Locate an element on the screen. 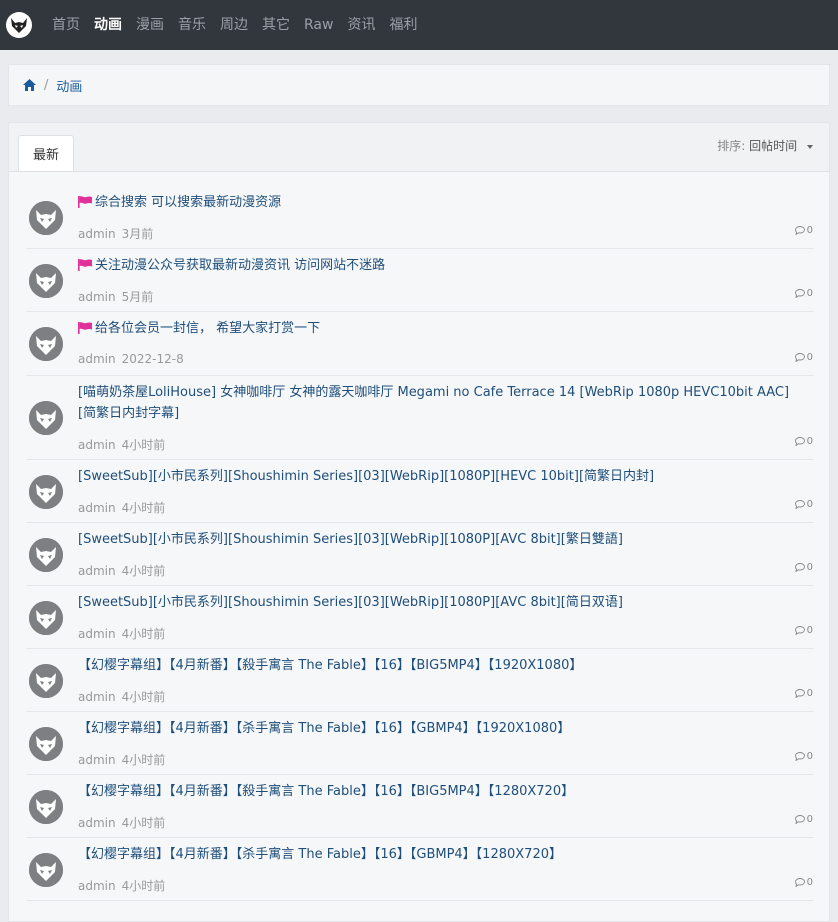  thread-title-link: 关注动漫公众号获取最新动漫资讯 访问网站不迷路 is located at coordinates (440, 266).